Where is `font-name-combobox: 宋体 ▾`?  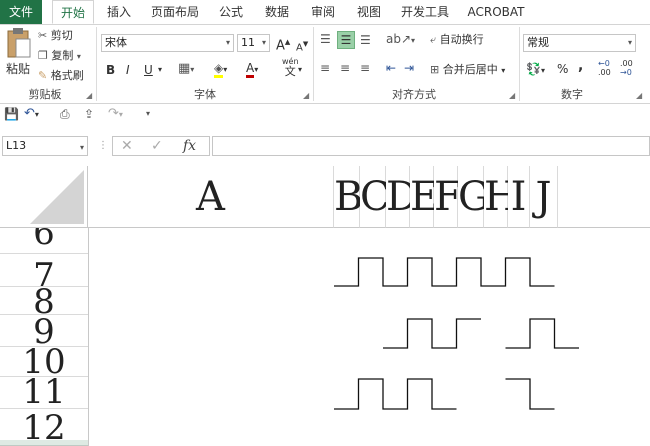
font-name-combobox: 宋体 ▾ is located at coordinates (167, 43).